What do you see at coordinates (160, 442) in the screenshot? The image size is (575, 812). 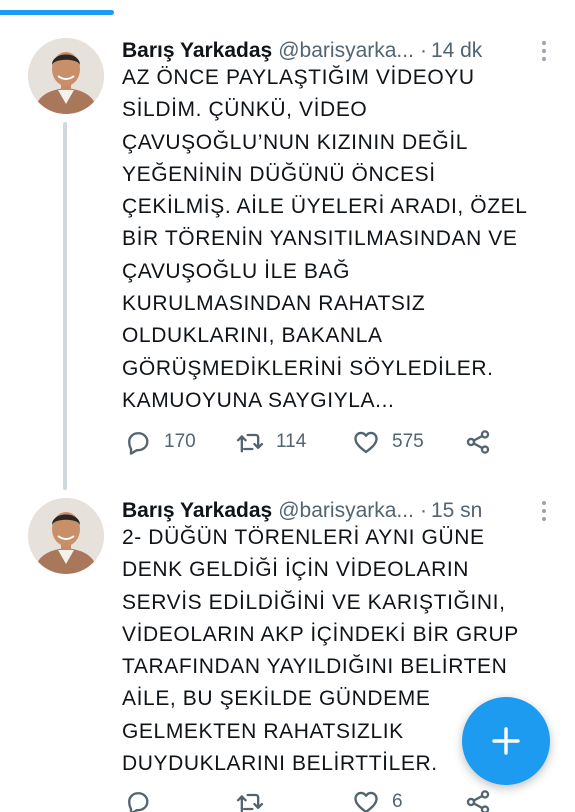 I see `reply-button: 170` at bounding box center [160, 442].